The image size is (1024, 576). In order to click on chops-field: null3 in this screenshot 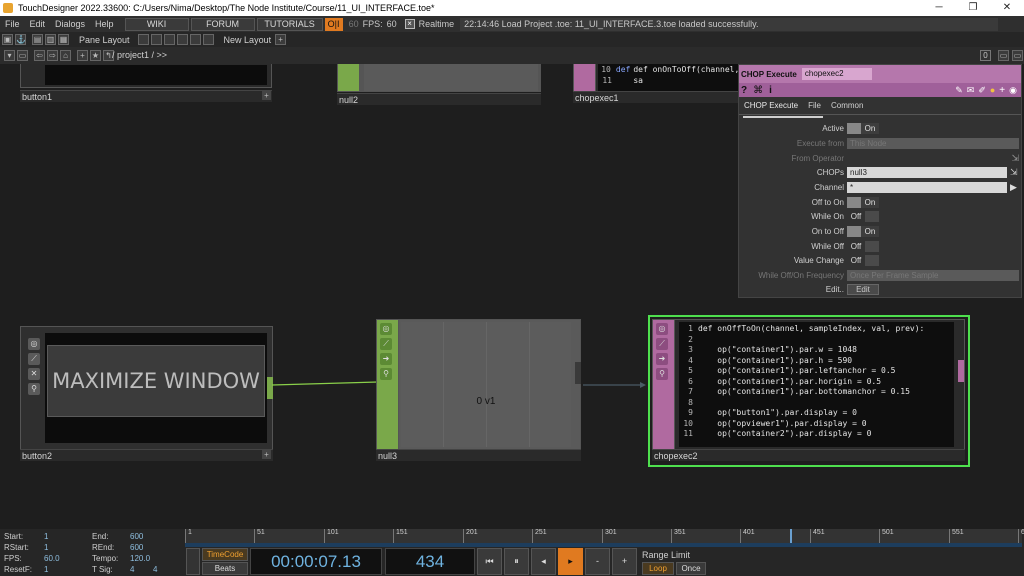, I will do `click(927, 172)`.